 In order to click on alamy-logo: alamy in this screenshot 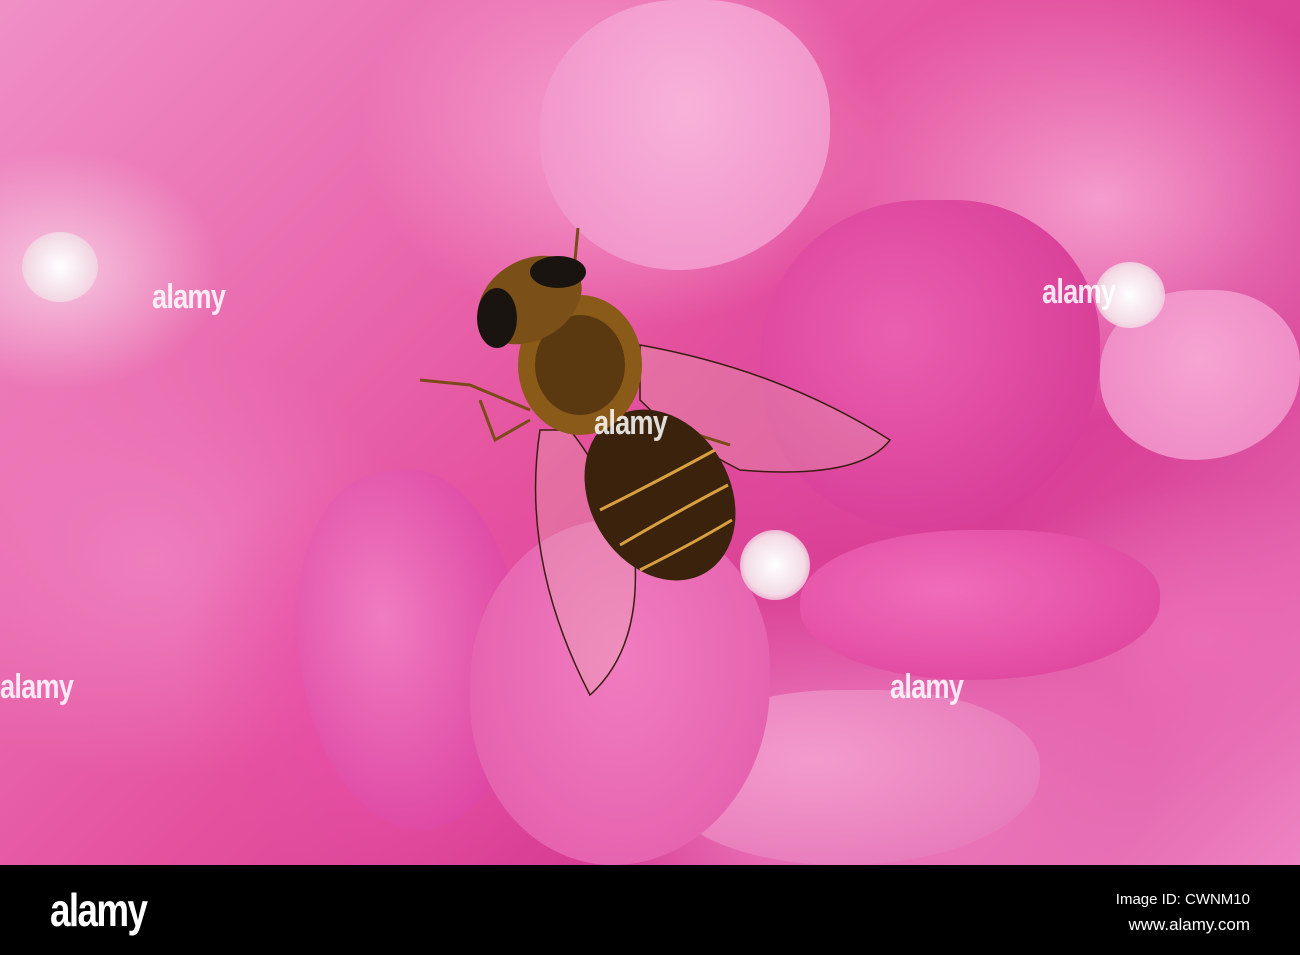, I will do `click(99, 910)`.